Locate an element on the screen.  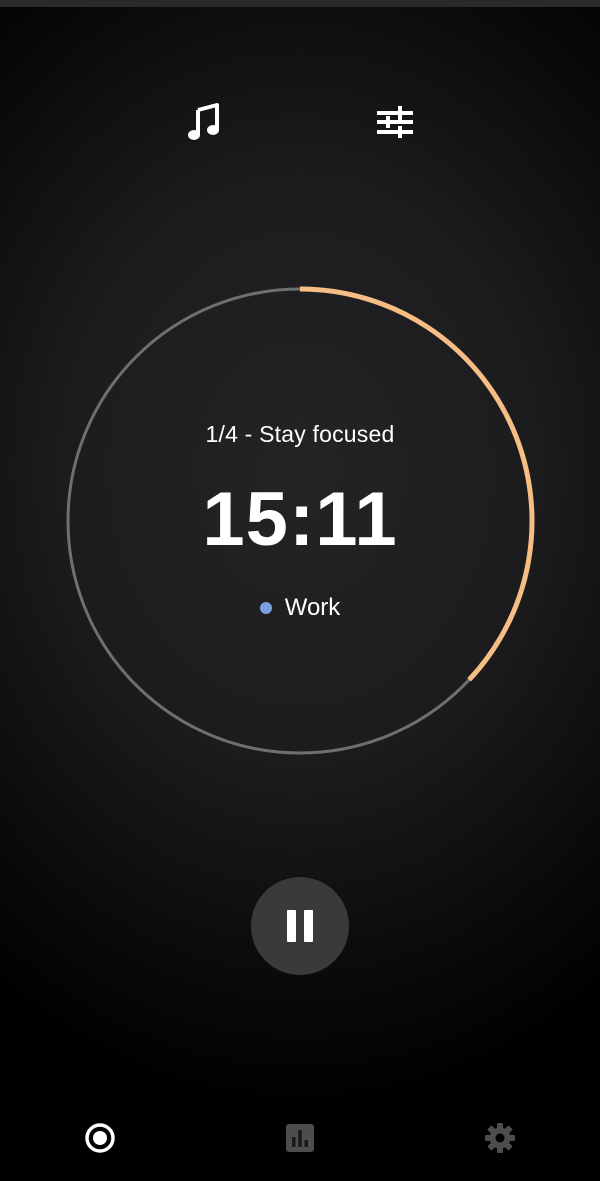
tune-sliders-icon is located at coordinates (395, 122).